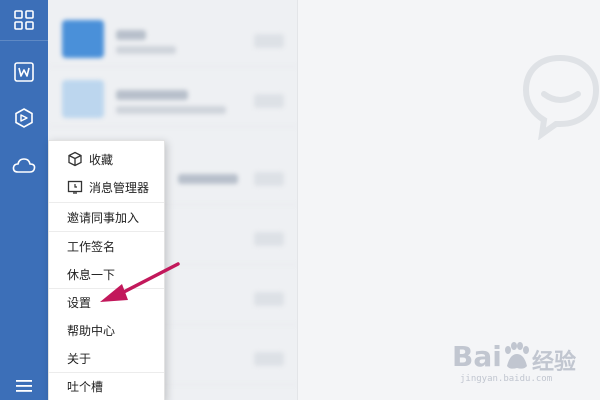 The image size is (600, 400). What do you see at coordinates (85, 386) in the screenshot?
I see `menu-item-label: 吐个槽` at bounding box center [85, 386].